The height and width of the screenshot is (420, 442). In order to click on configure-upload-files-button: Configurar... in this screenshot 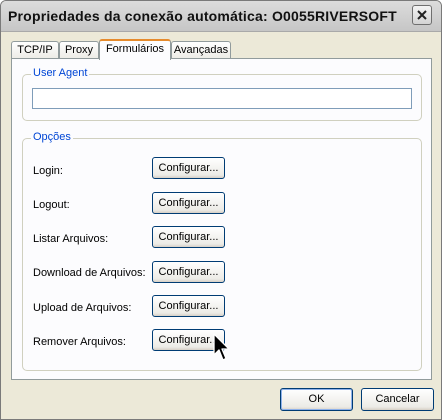, I will do `click(188, 306)`.